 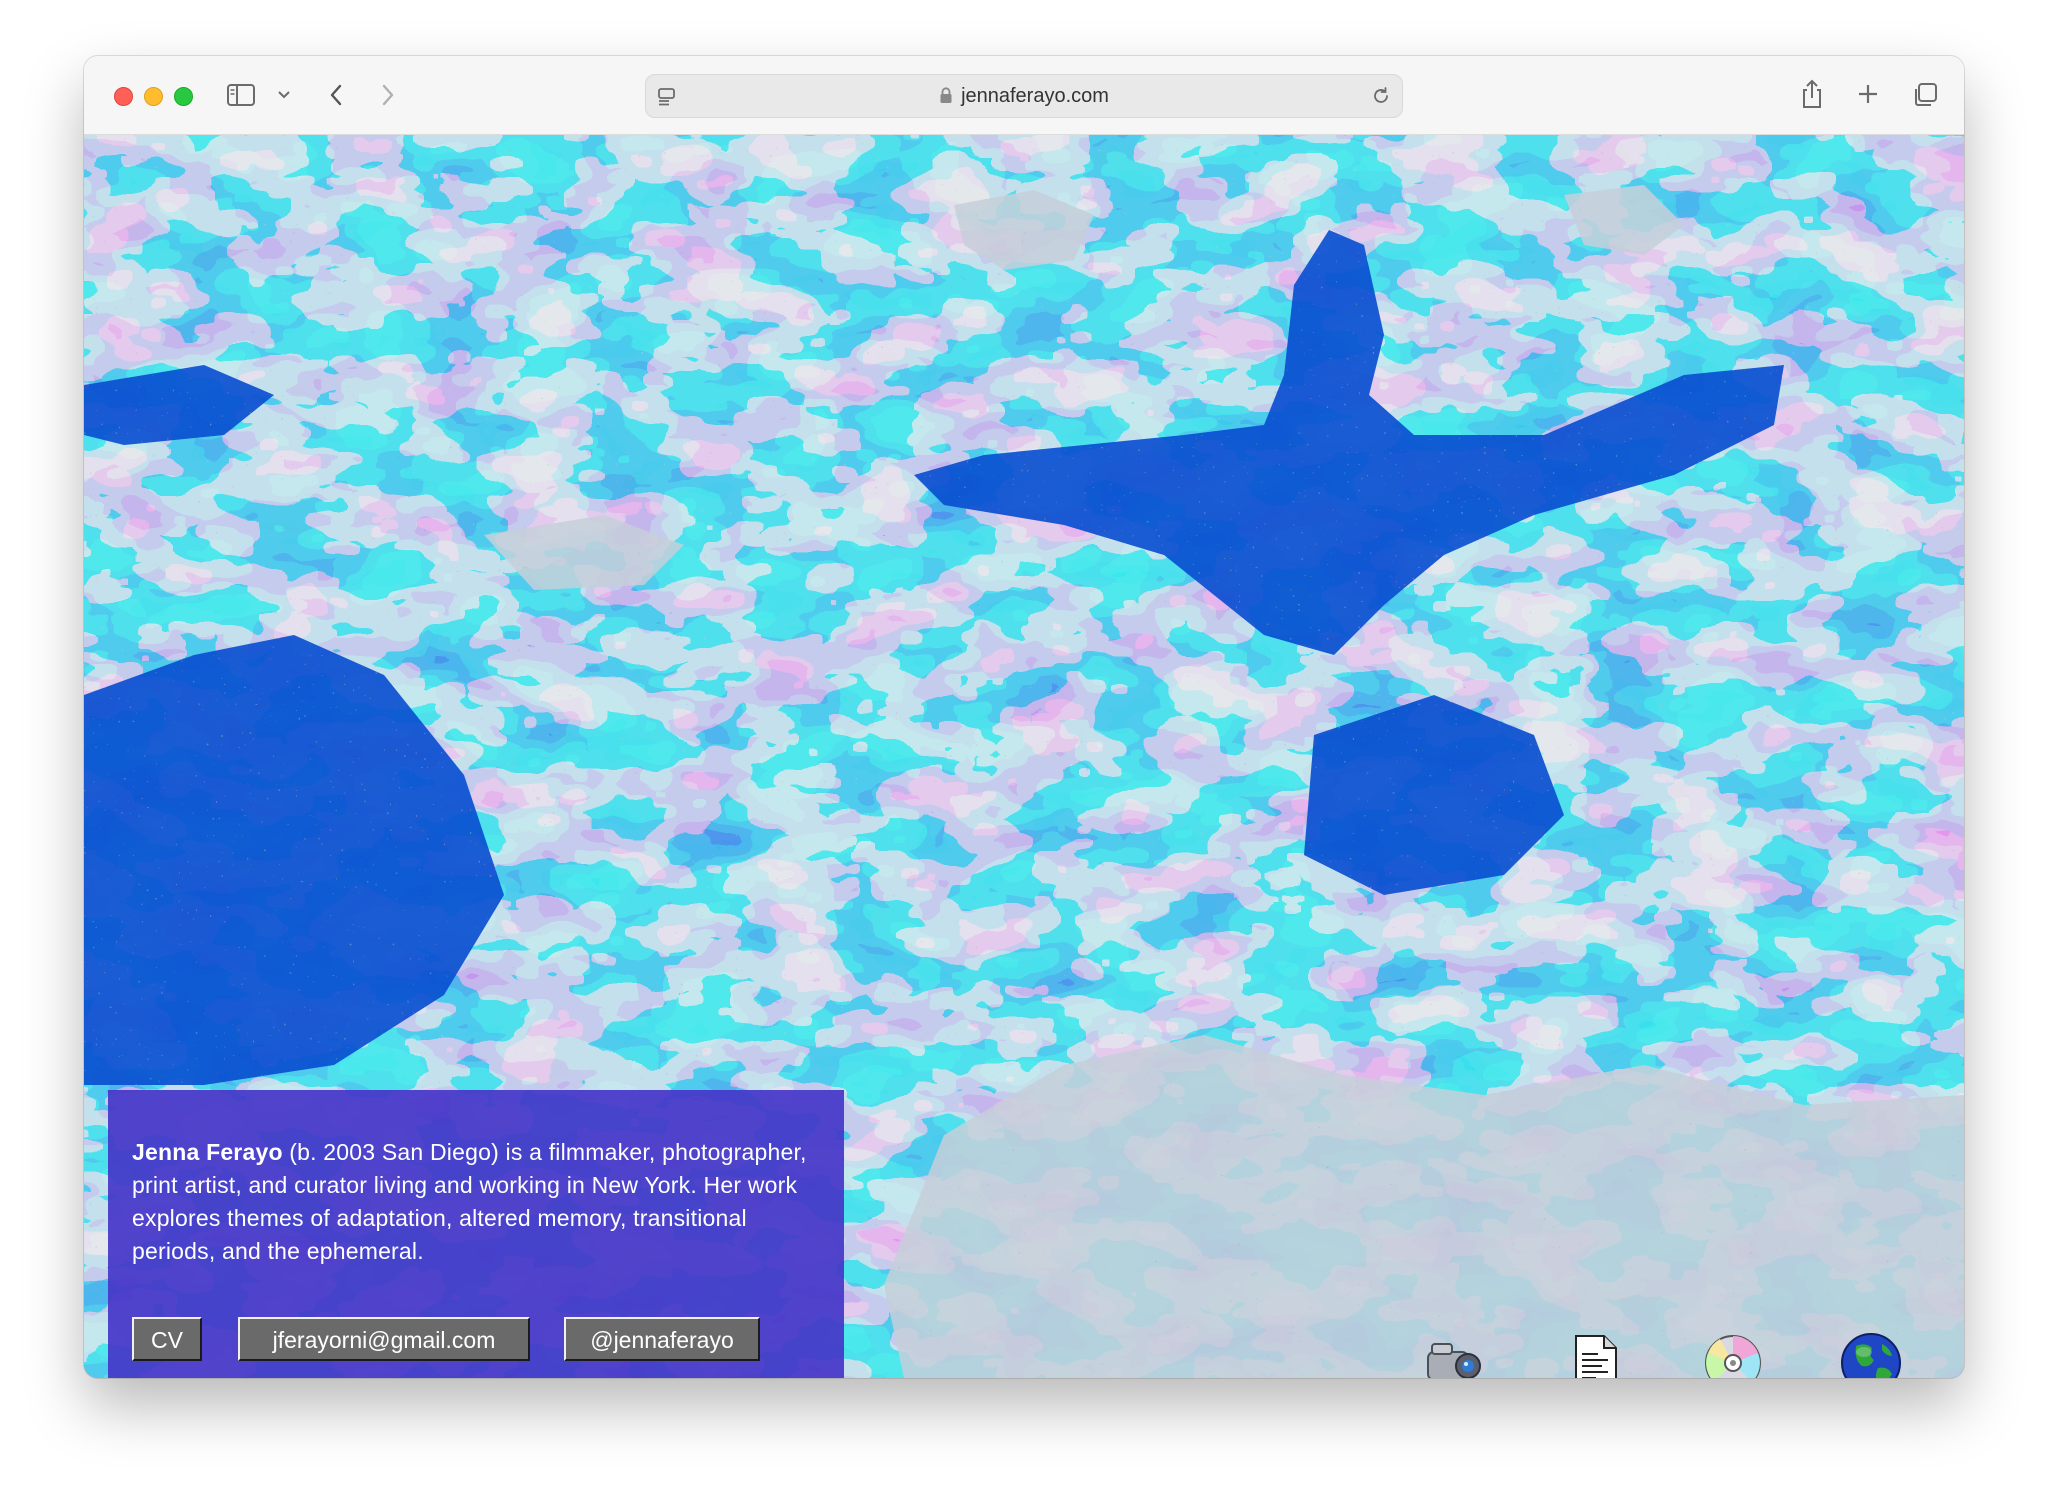 What do you see at coordinates (1035, 96) in the screenshot?
I see `url-text: jennaferayo.com` at bounding box center [1035, 96].